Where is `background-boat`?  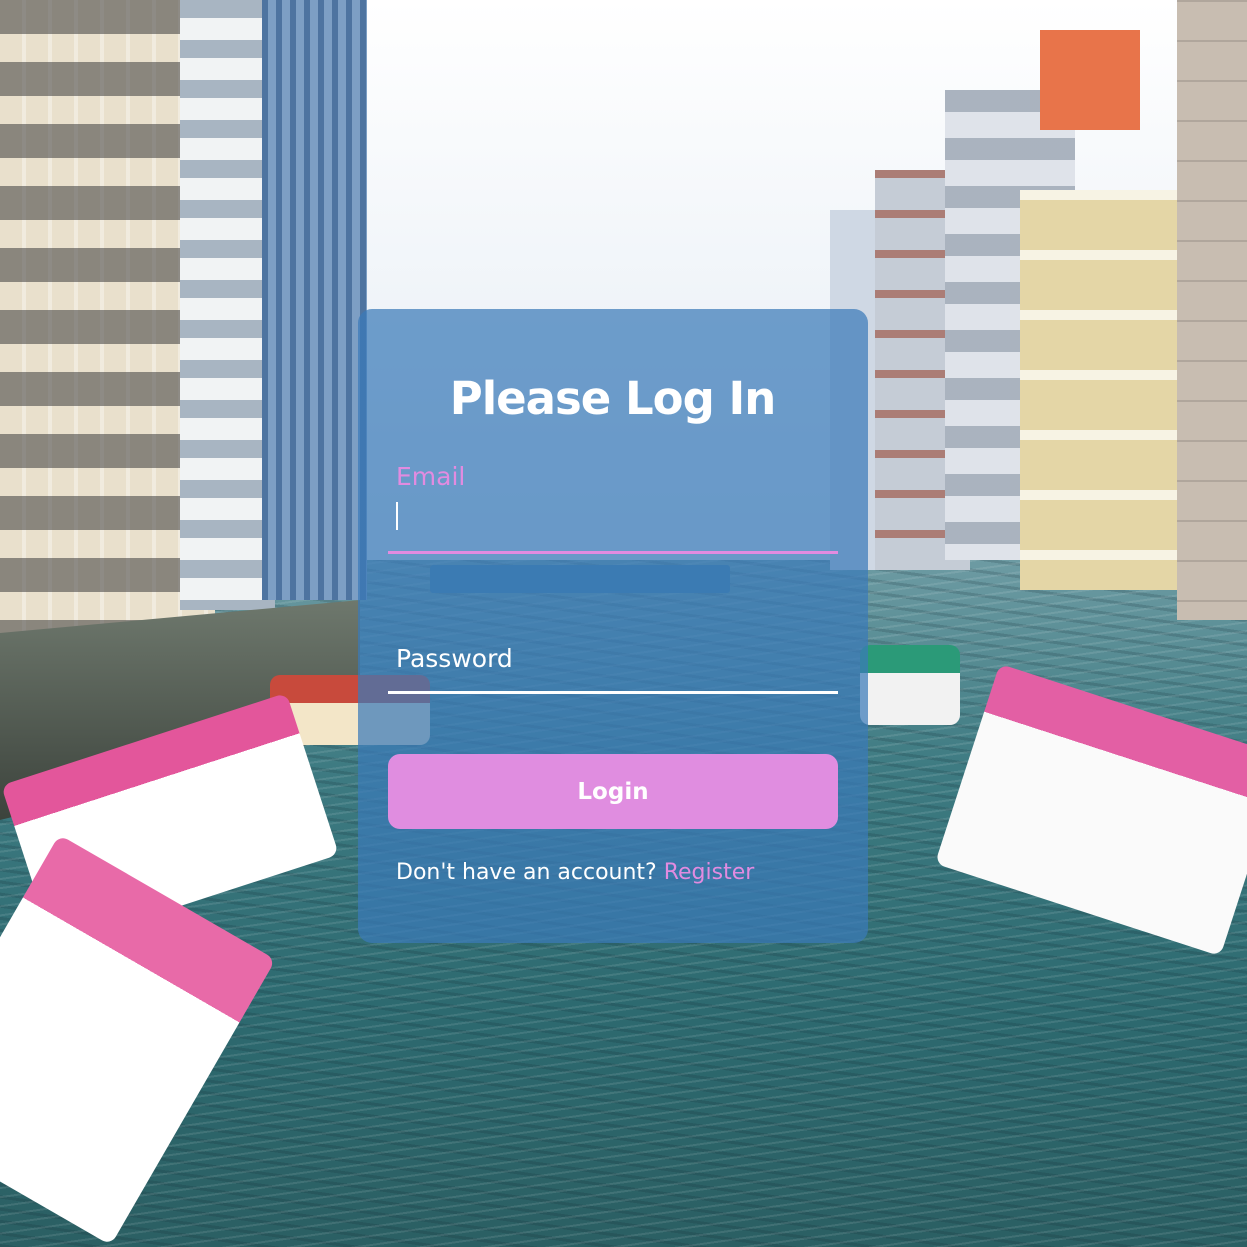 background-boat is located at coordinates (910, 685).